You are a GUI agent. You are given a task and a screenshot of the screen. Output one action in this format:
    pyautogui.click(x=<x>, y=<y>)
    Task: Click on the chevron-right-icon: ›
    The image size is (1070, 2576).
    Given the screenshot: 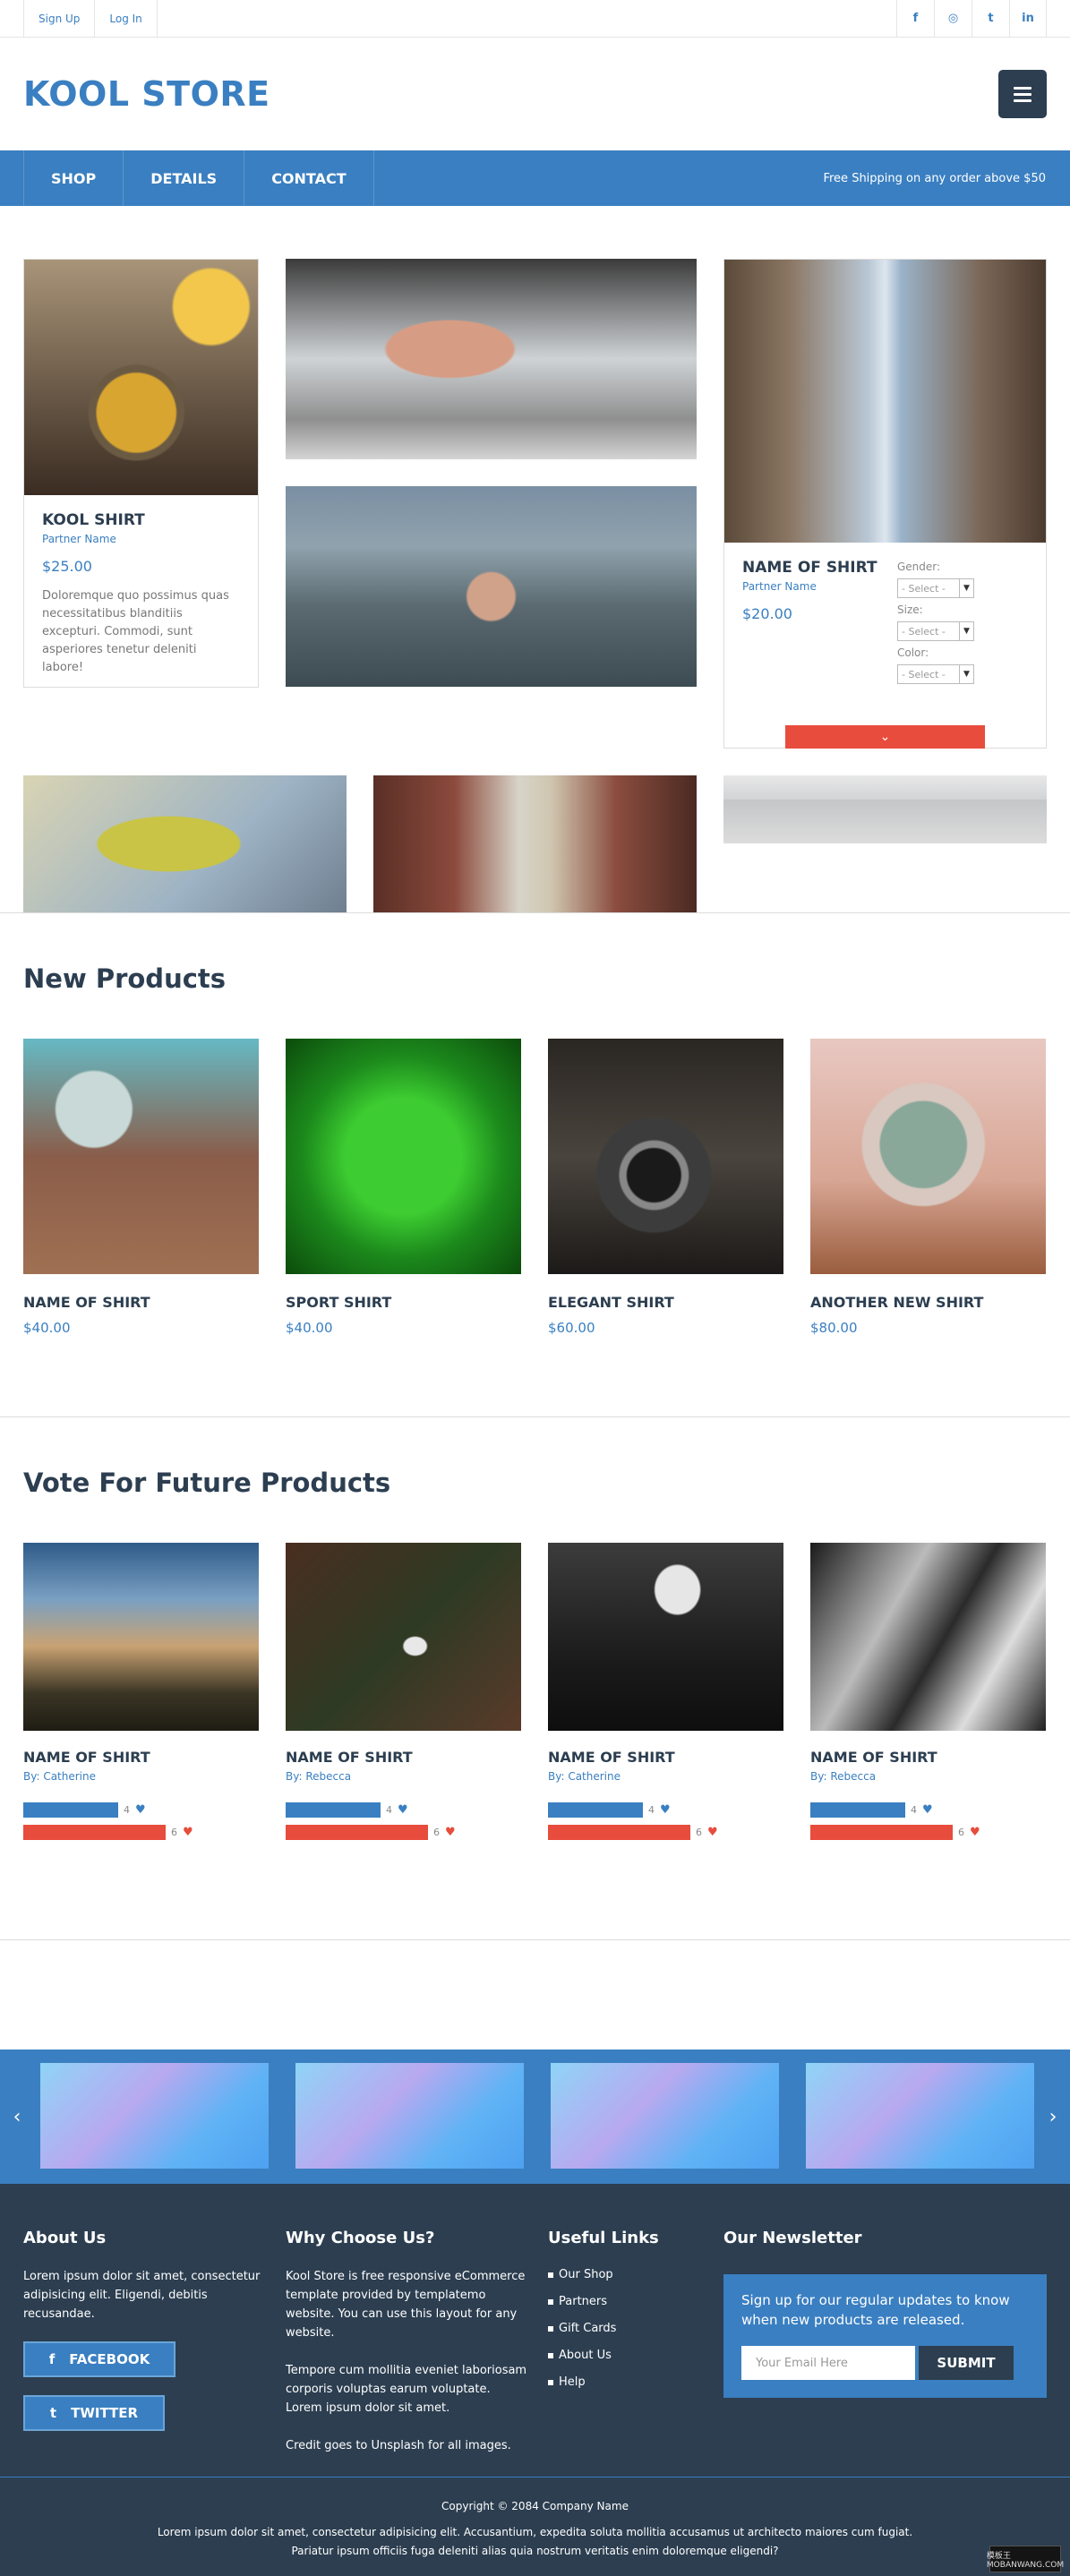 What is the action you would take?
    pyautogui.click(x=1053, y=2117)
    